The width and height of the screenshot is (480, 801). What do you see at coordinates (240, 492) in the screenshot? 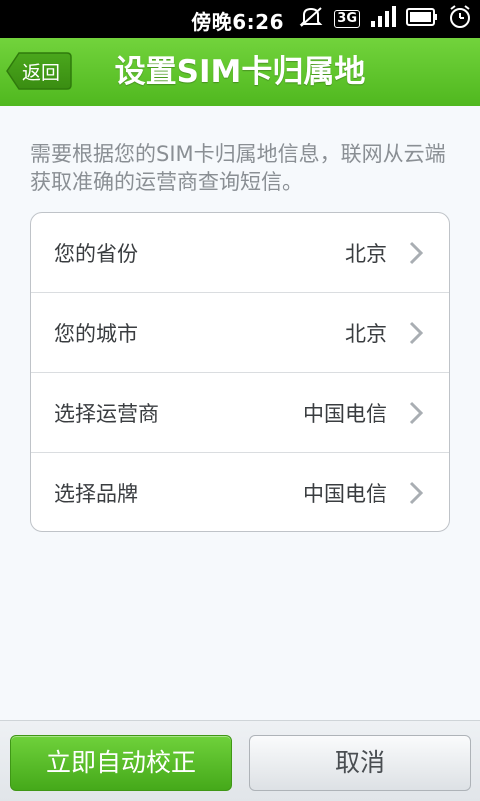
I see `settings-row-brand: 选择品牌 中国电信` at bounding box center [240, 492].